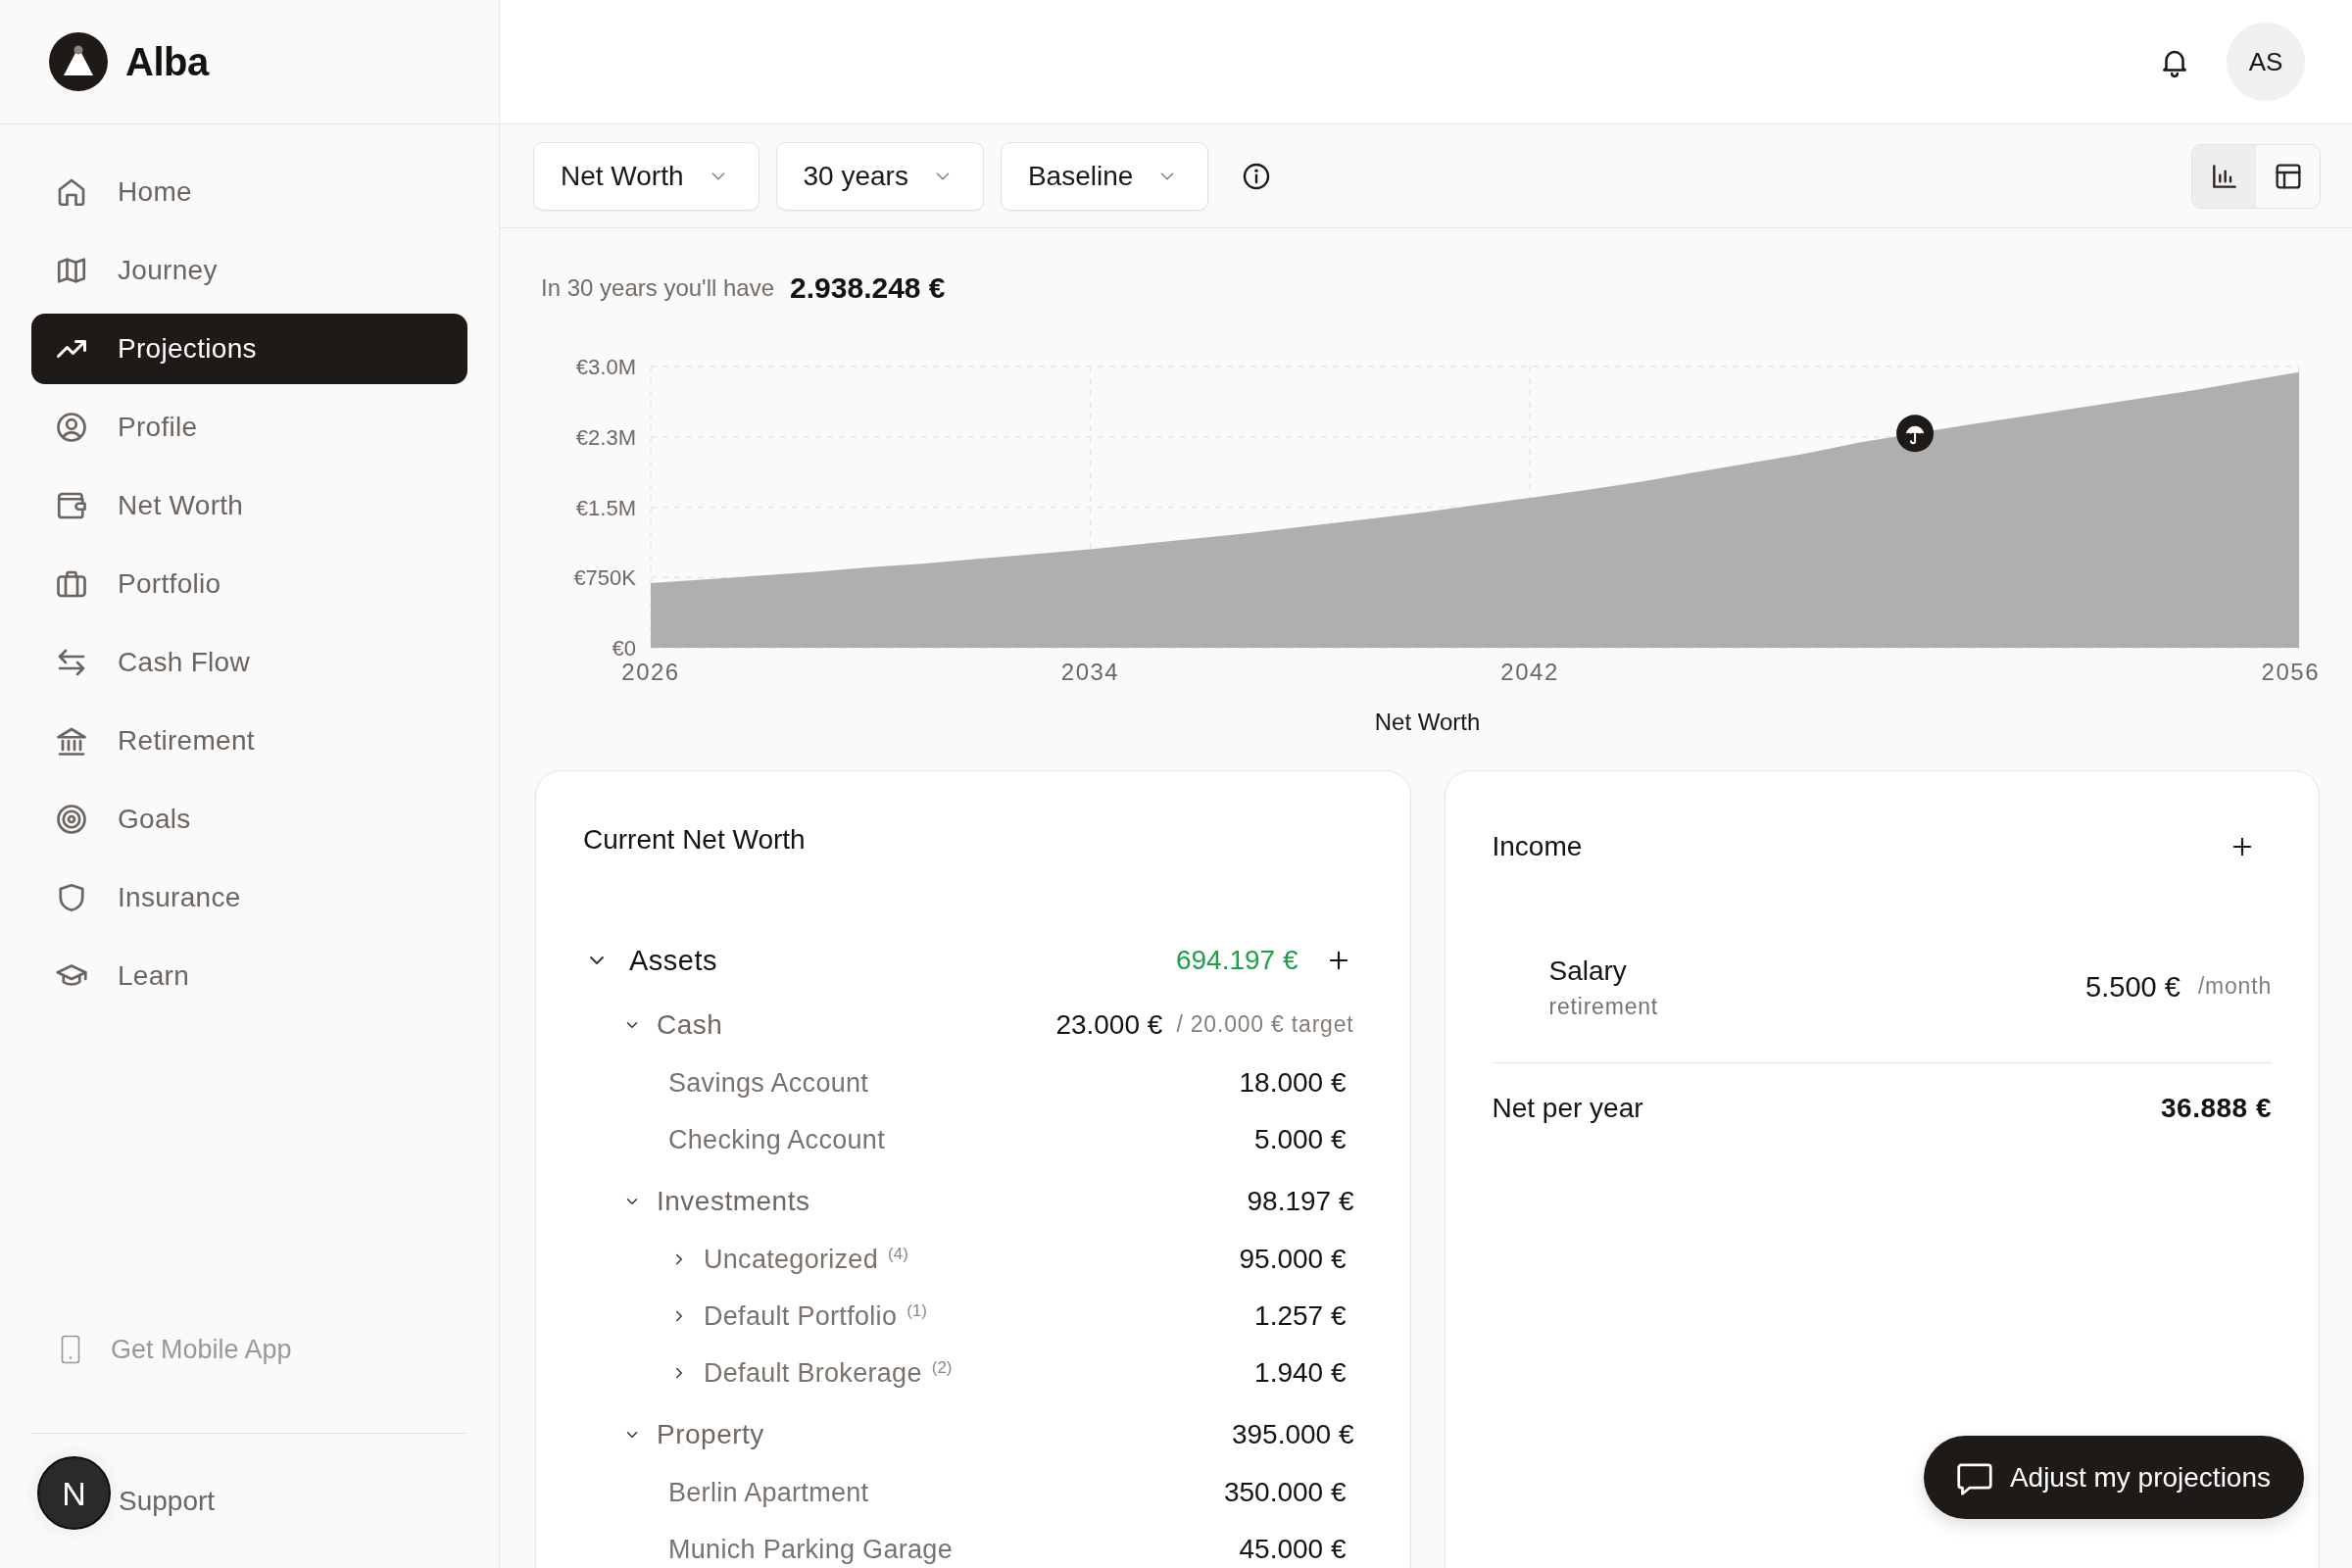  Describe the element at coordinates (2132, 986) in the screenshot. I see `income-amount: 5.500 €` at that location.